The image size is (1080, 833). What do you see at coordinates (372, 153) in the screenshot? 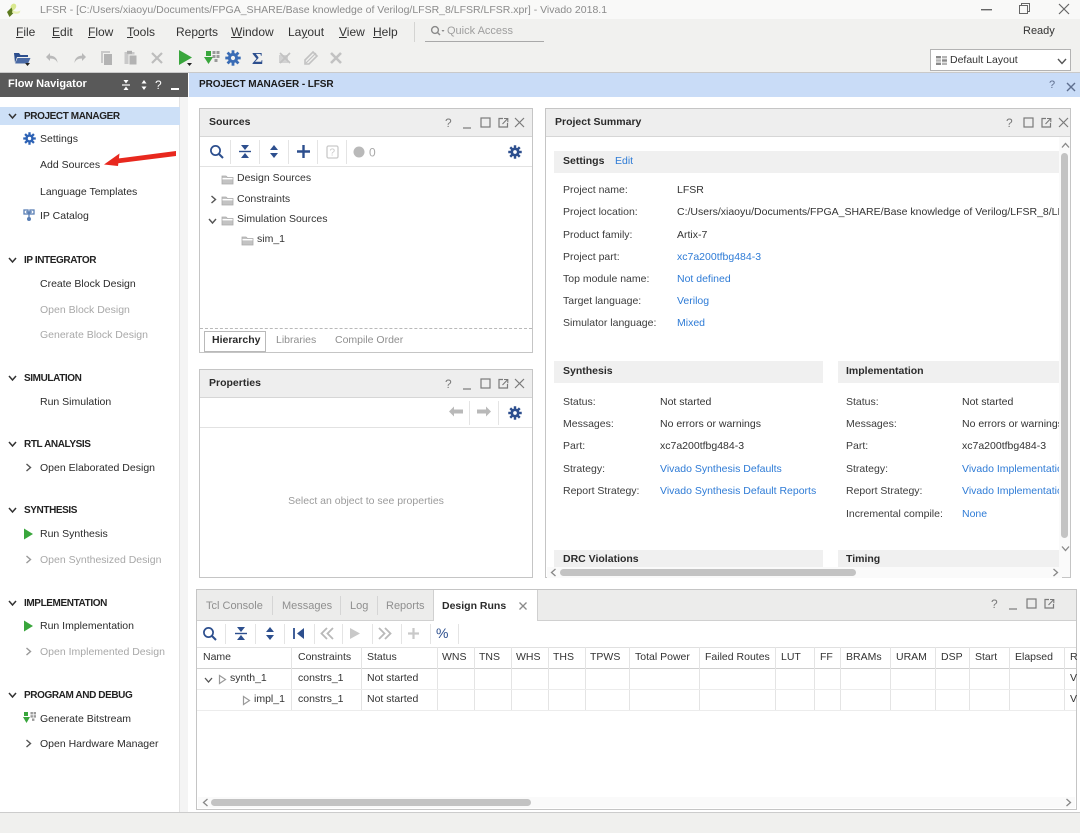
I see `svg-text: 0` at bounding box center [372, 153].